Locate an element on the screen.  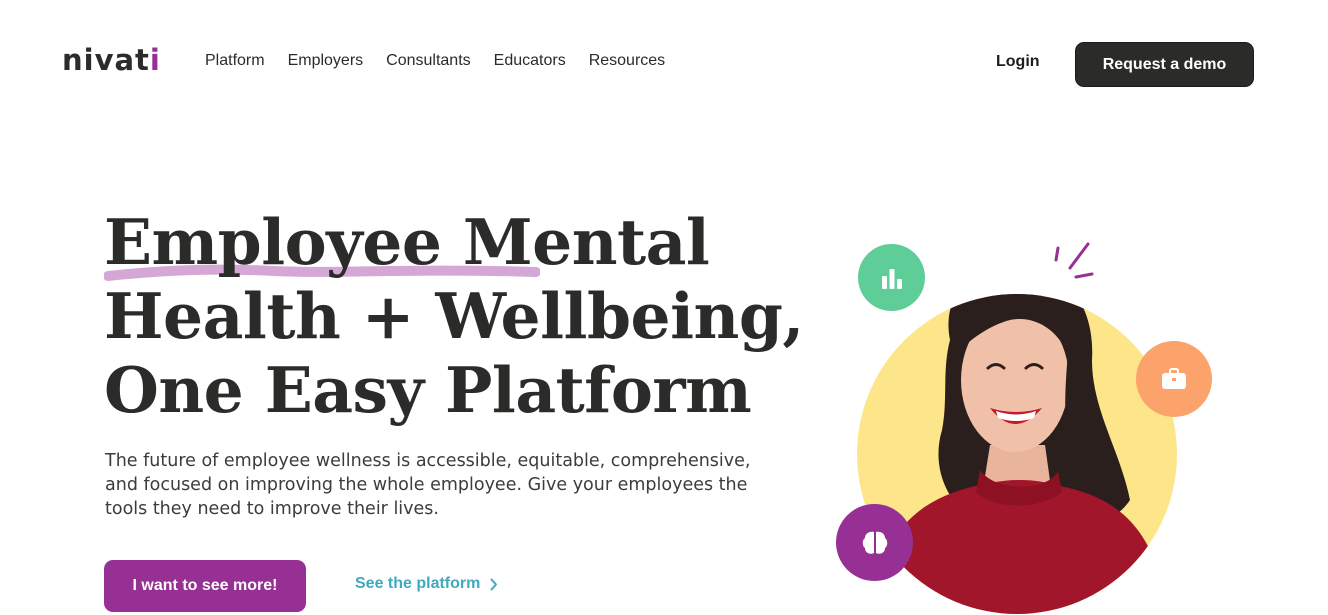
chevron-right-icon is located at coordinates (494, 584).